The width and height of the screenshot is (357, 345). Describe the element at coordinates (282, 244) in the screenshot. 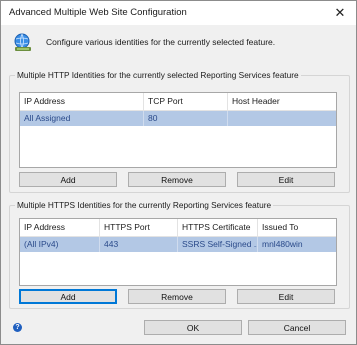

I see `row-issued-to: mnl480win` at that location.